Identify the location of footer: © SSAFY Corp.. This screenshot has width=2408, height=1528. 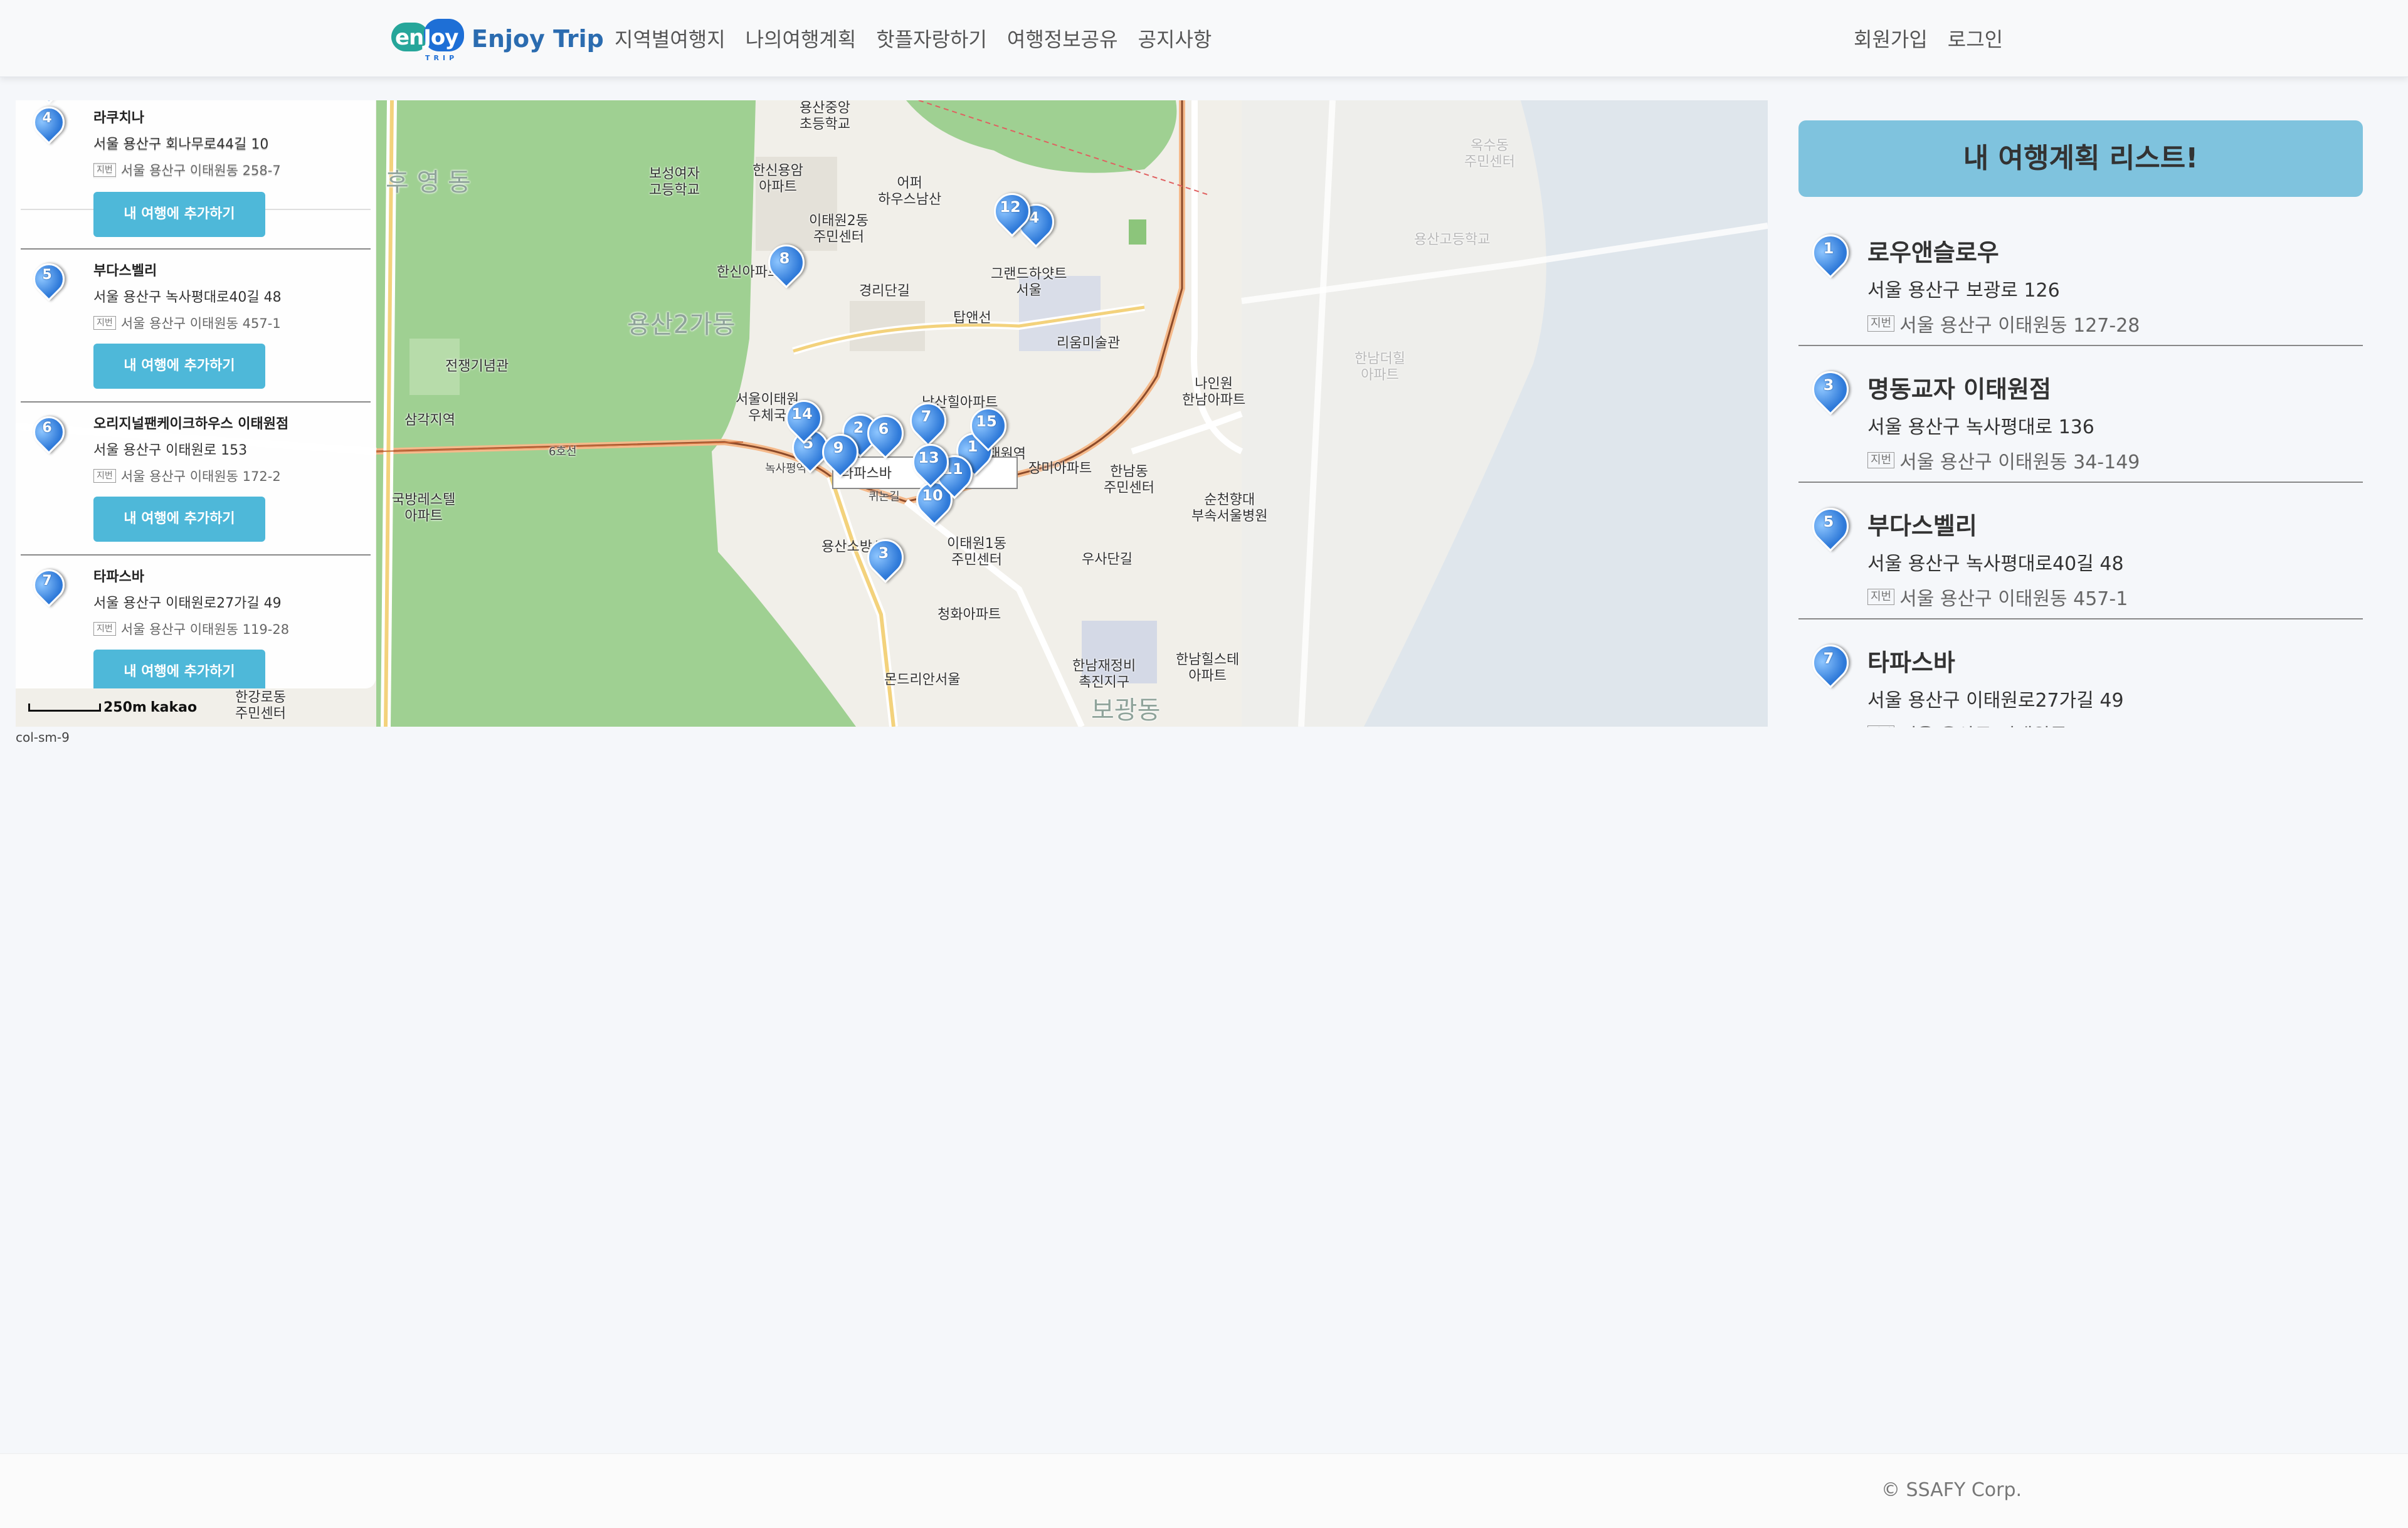
(1204, 1490).